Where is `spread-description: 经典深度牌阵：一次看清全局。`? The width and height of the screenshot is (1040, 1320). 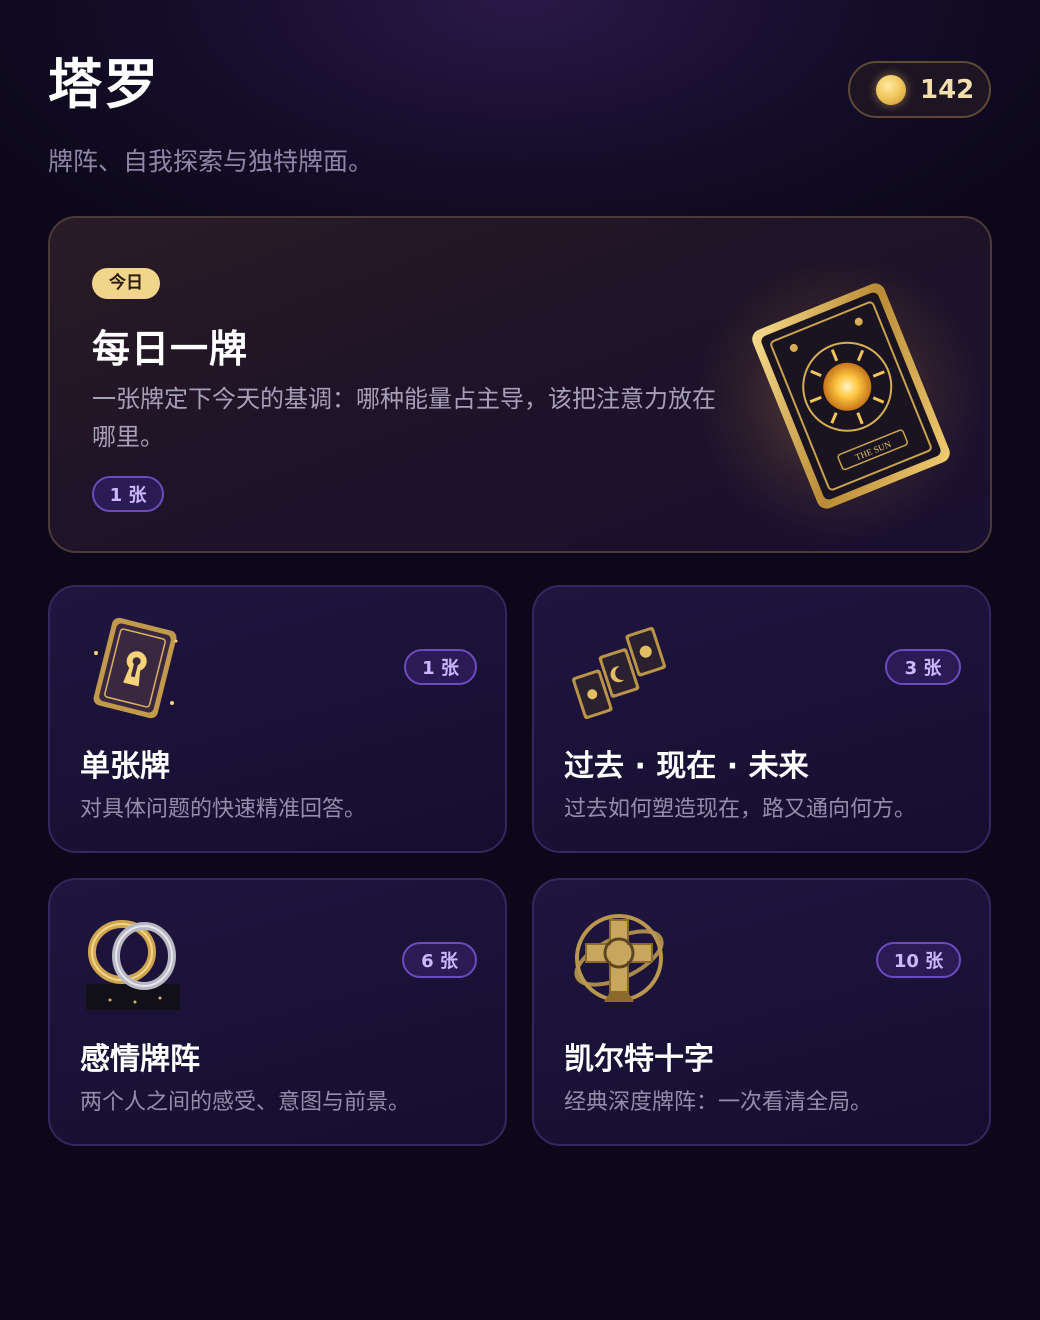 spread-description: 经典深度牌阵：一次看清全局。 is located at coordinates (718, 1102).